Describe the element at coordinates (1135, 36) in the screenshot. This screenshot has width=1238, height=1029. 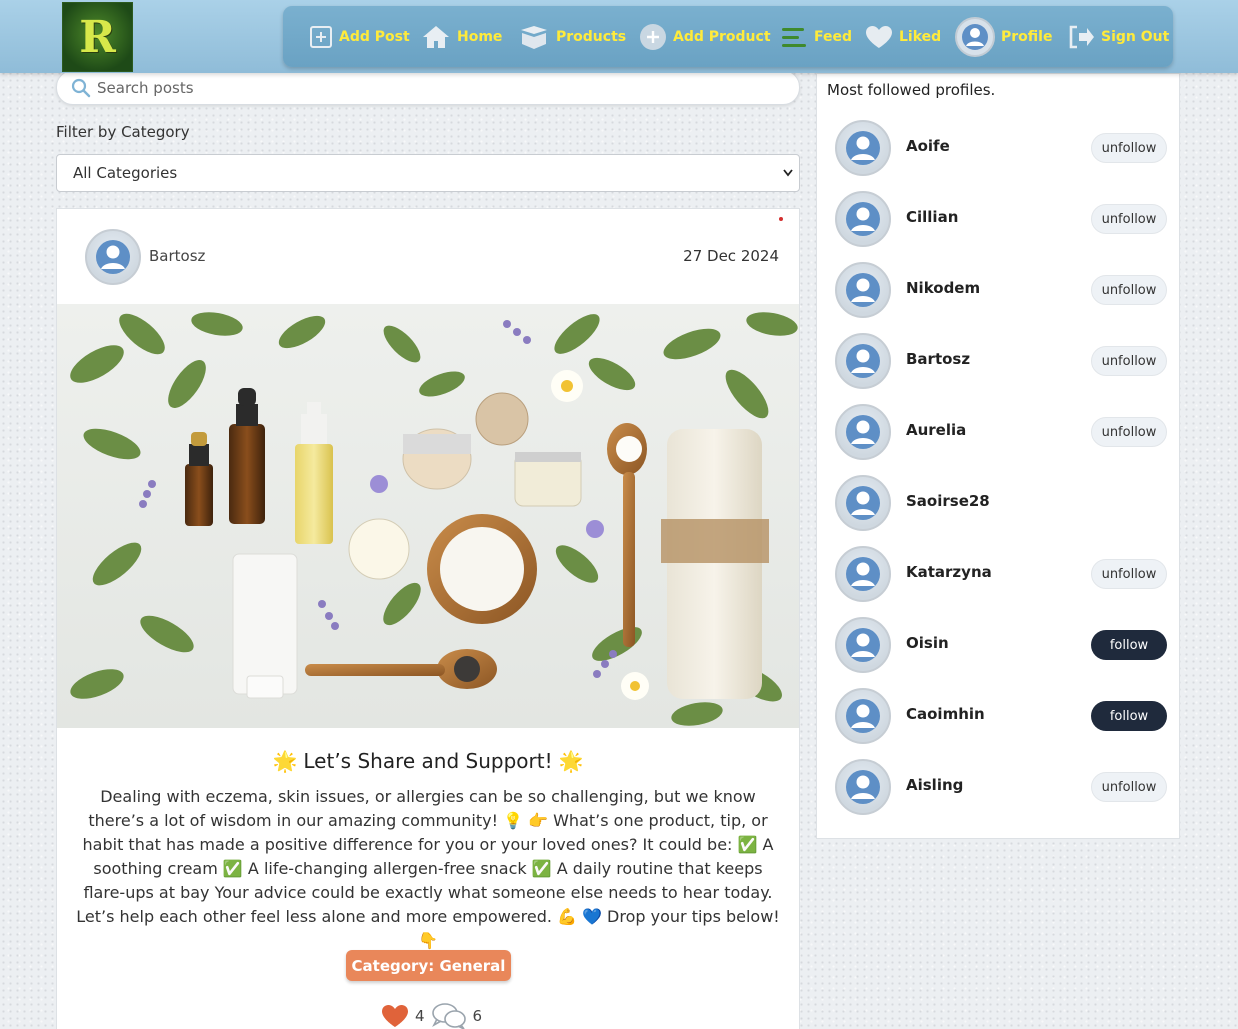
I see `nav-label: Sign Out` at that location.